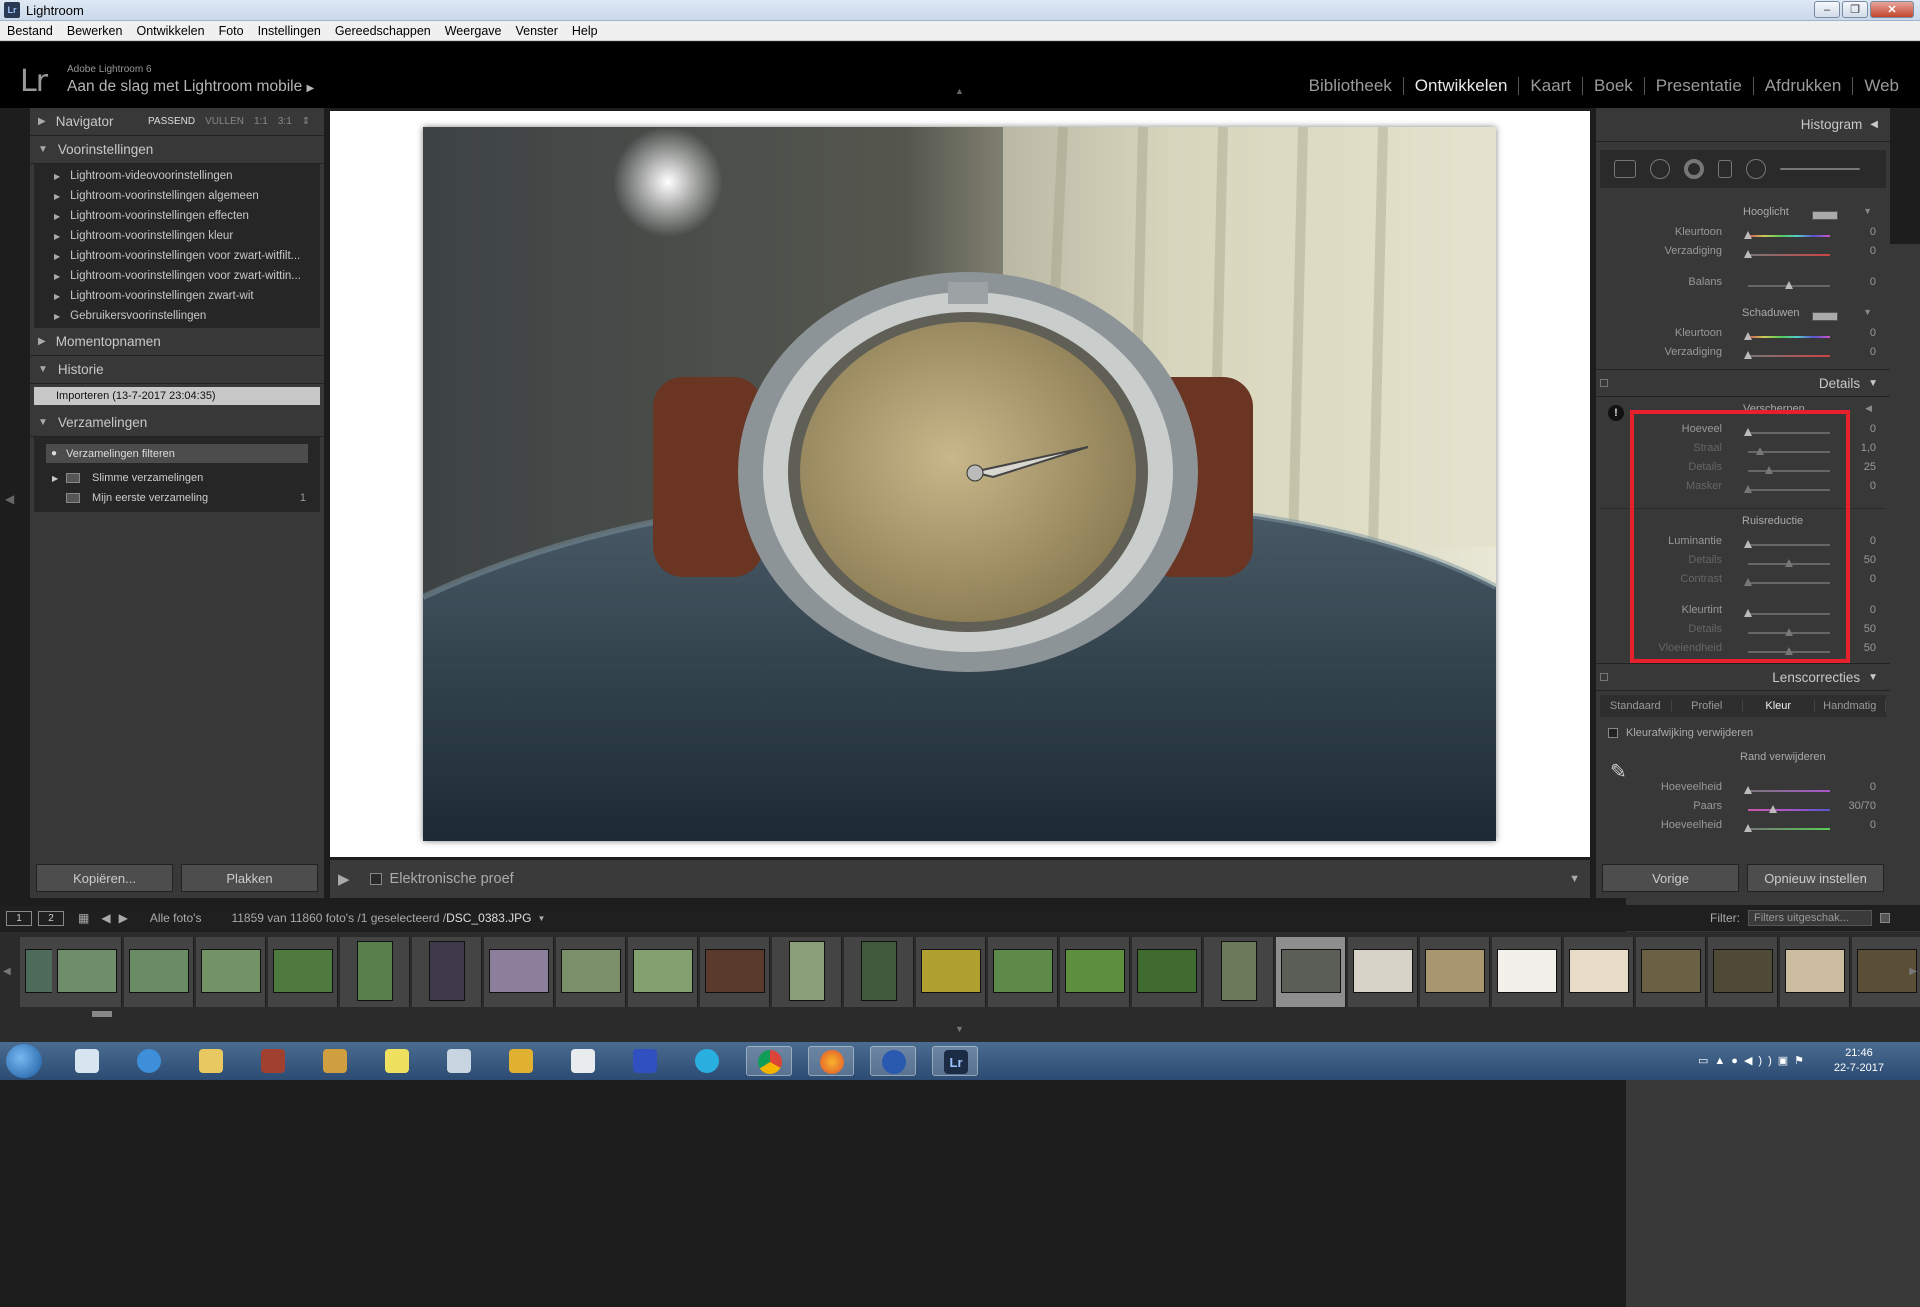  I want to click on menu-help: Help, so click(585, 31).